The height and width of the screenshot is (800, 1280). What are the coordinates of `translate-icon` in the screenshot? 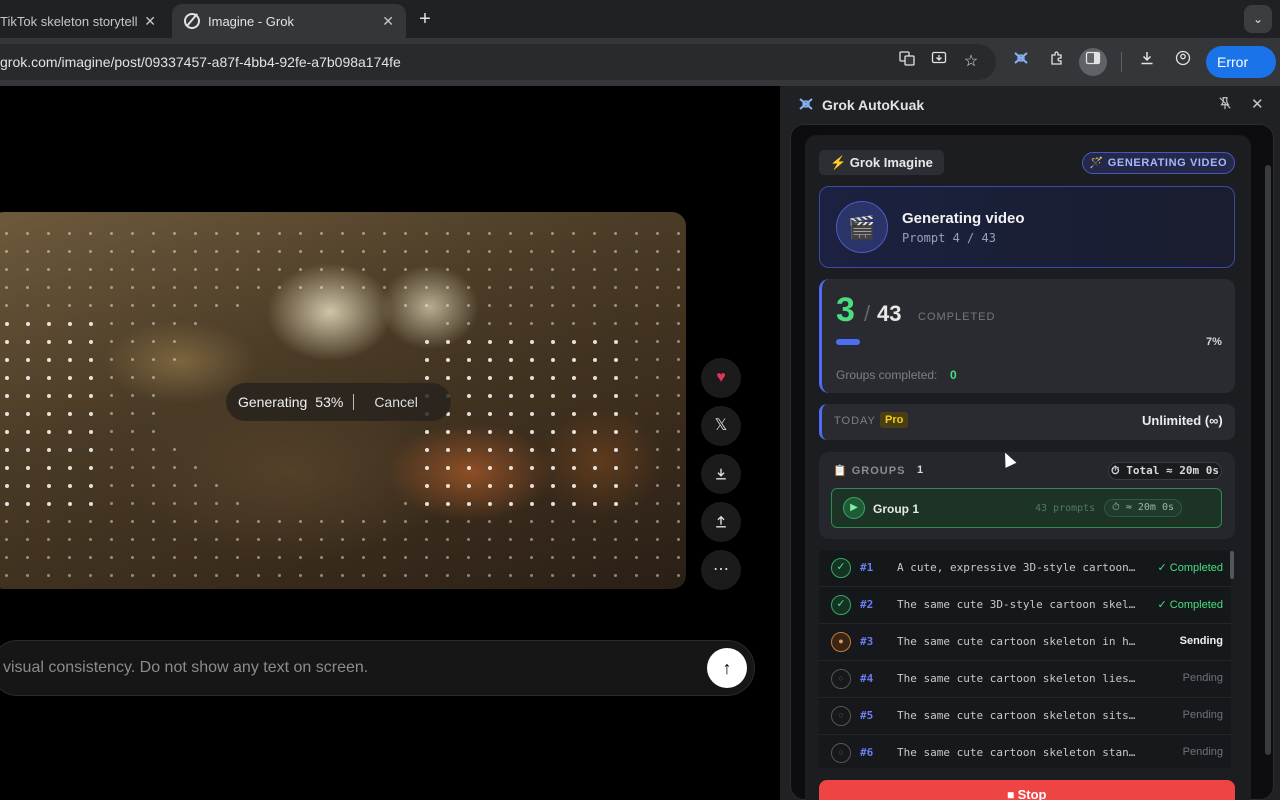 It's located at (907, 62).